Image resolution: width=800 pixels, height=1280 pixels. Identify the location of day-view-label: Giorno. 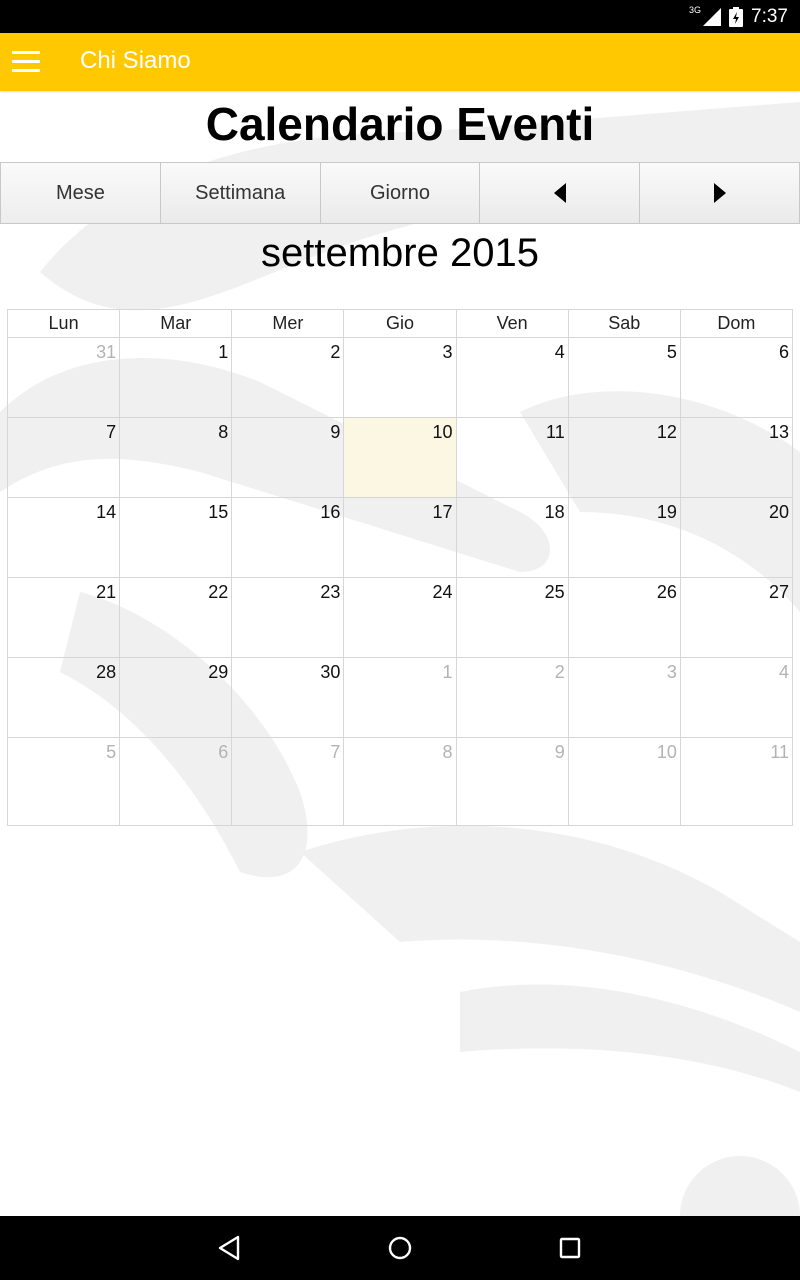
(399, 192).